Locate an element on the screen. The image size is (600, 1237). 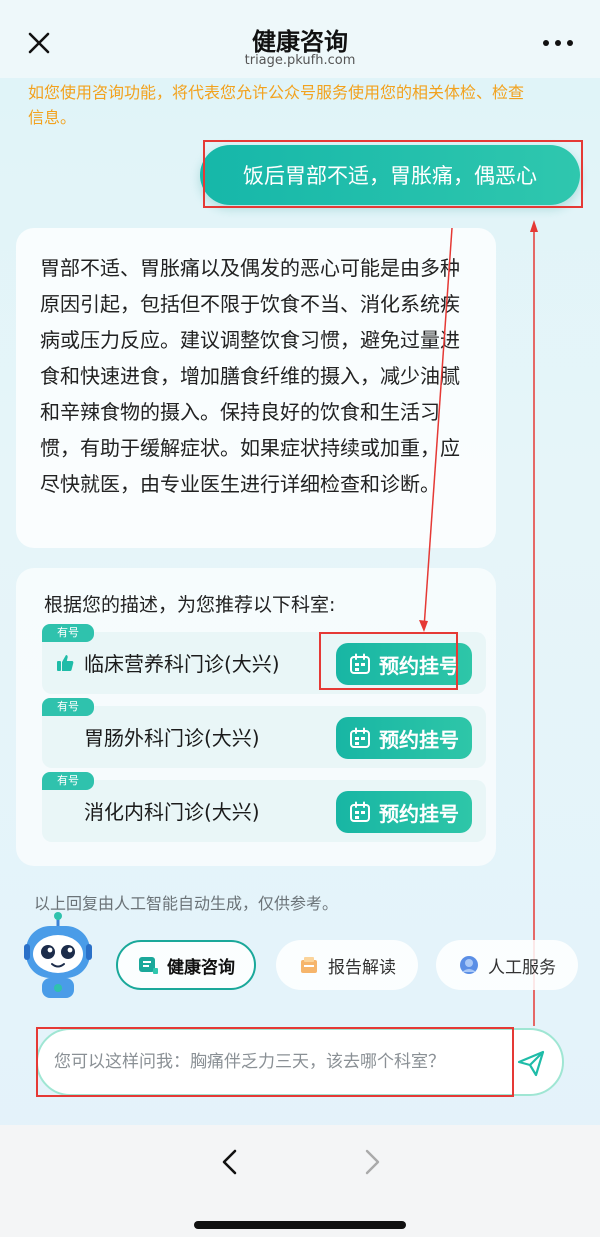
recommendation-heading: 根据您的描述，为您推荐以下科室: is located at coordinates (190, 605).